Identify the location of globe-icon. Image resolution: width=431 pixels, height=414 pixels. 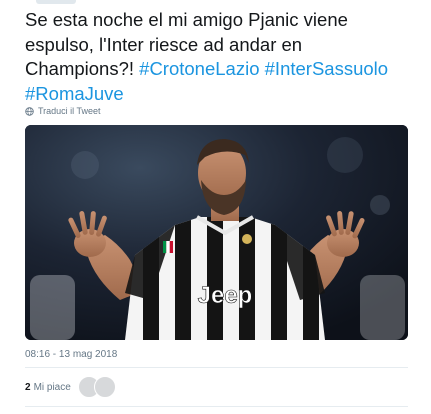
(29, 111).